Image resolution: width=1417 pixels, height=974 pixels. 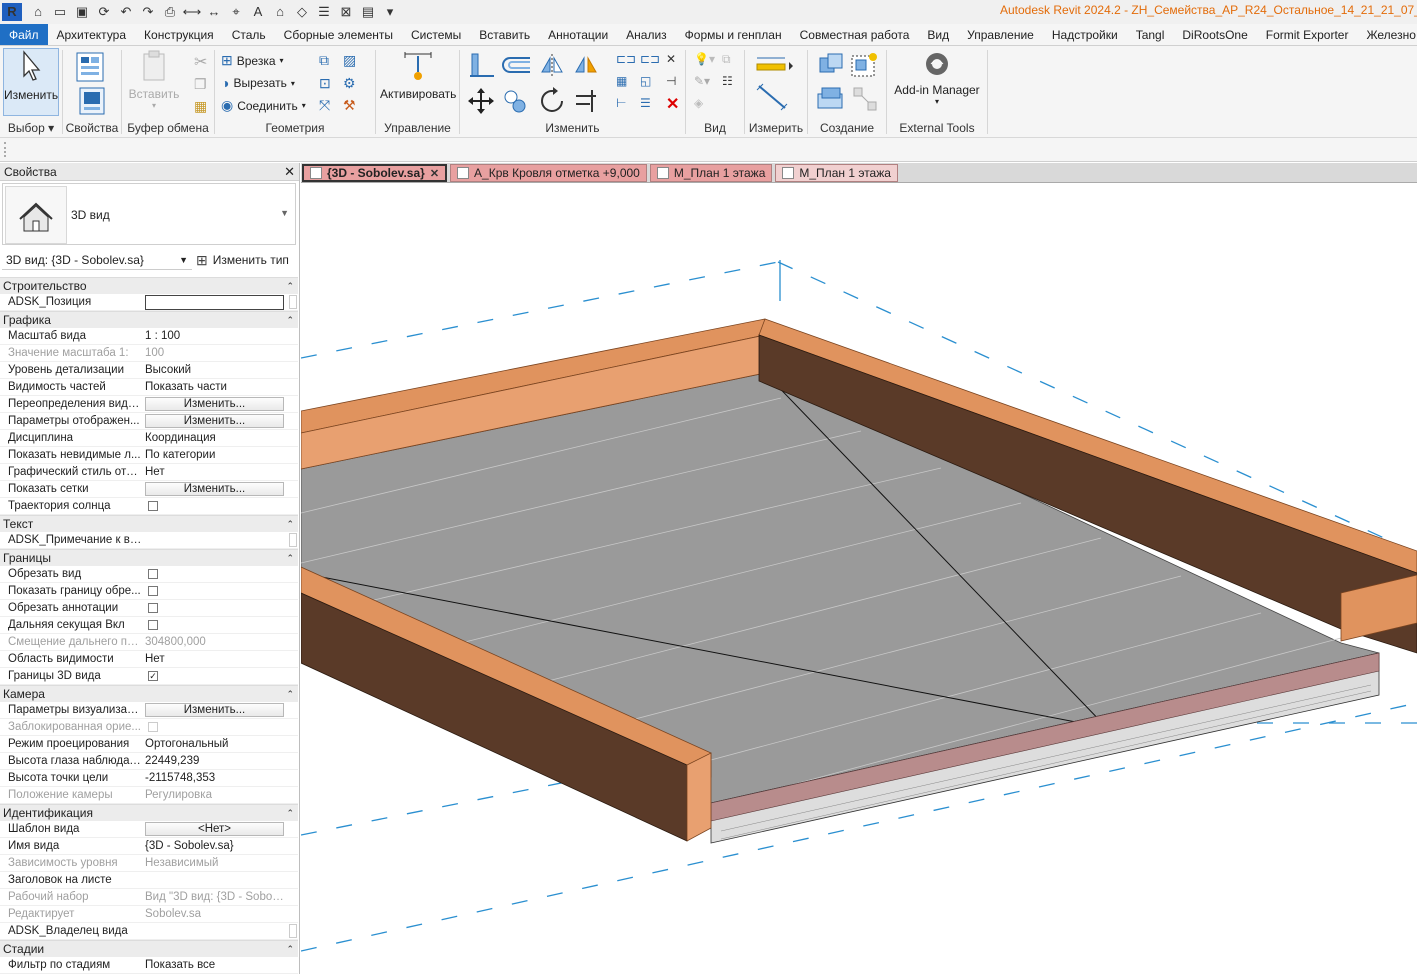 What do you see at coordinates (214, 659) in the screenshot?
I see `property-value: Нет` at bounding box center [214, 659].